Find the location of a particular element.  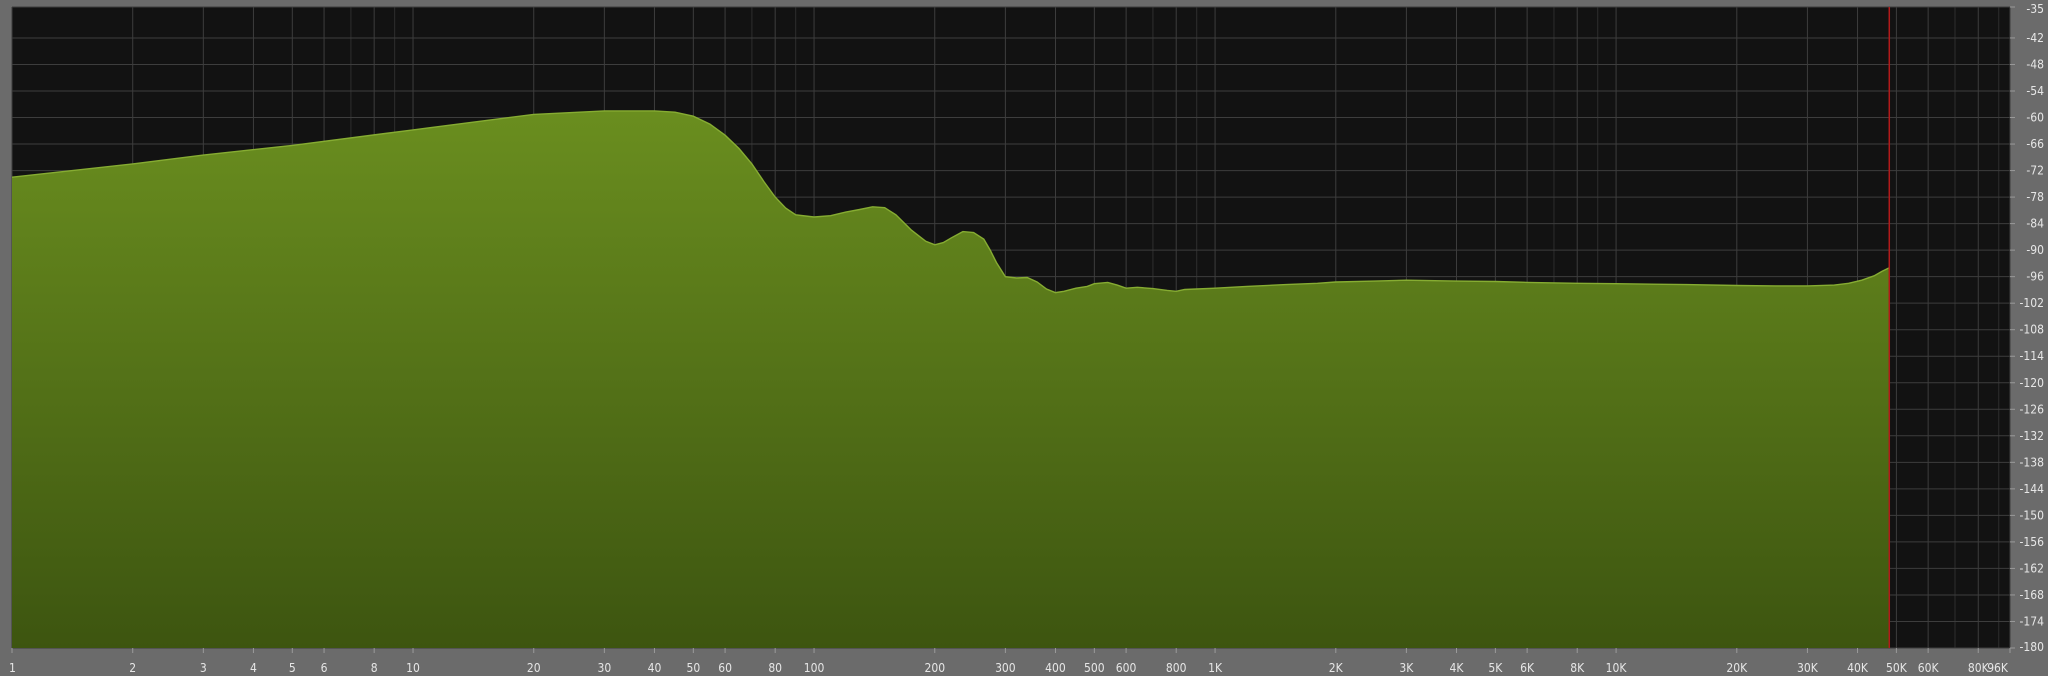

x-tick-label: 50K is located at coordinates (1897, 668).